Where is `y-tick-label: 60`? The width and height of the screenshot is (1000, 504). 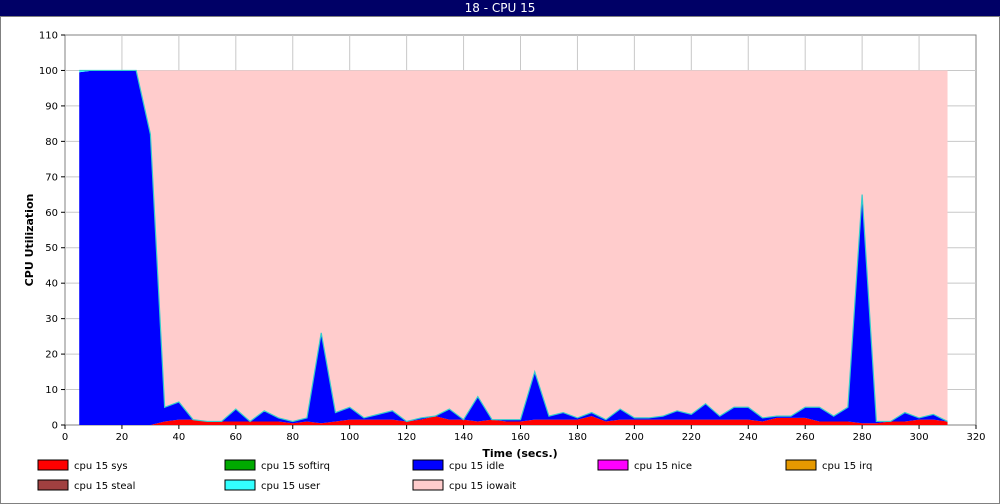 y-tick-label: 60 is located at coordinates (51, 213).